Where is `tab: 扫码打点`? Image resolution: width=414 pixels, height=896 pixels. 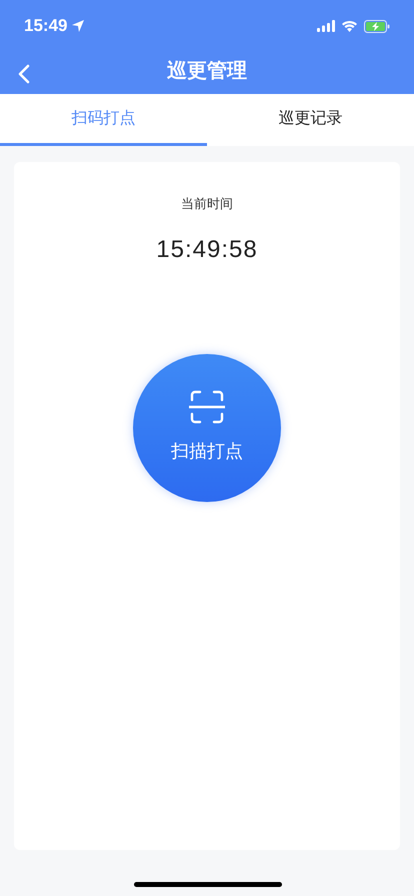 tab: 扫码打点 is located at coordinates (103, 120).